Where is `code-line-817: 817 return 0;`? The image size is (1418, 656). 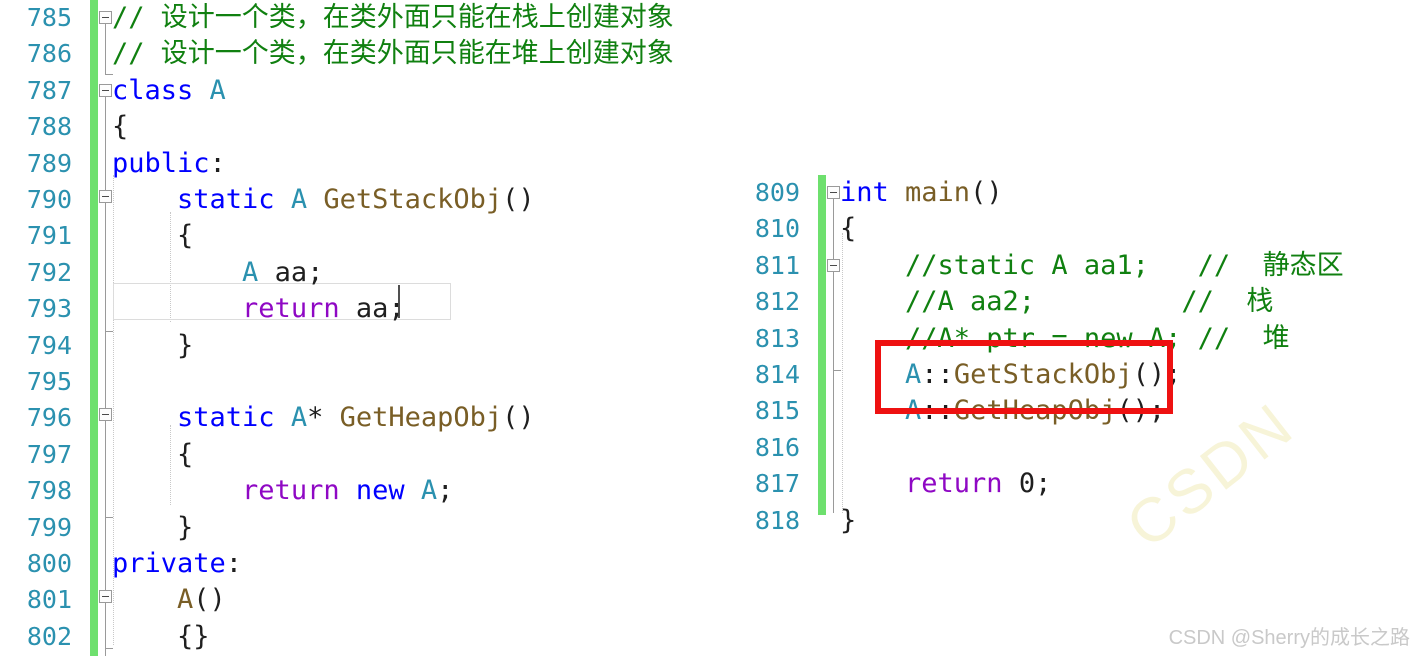
code-line-817: 817 return 0; is located at coordinates (1074, 484).